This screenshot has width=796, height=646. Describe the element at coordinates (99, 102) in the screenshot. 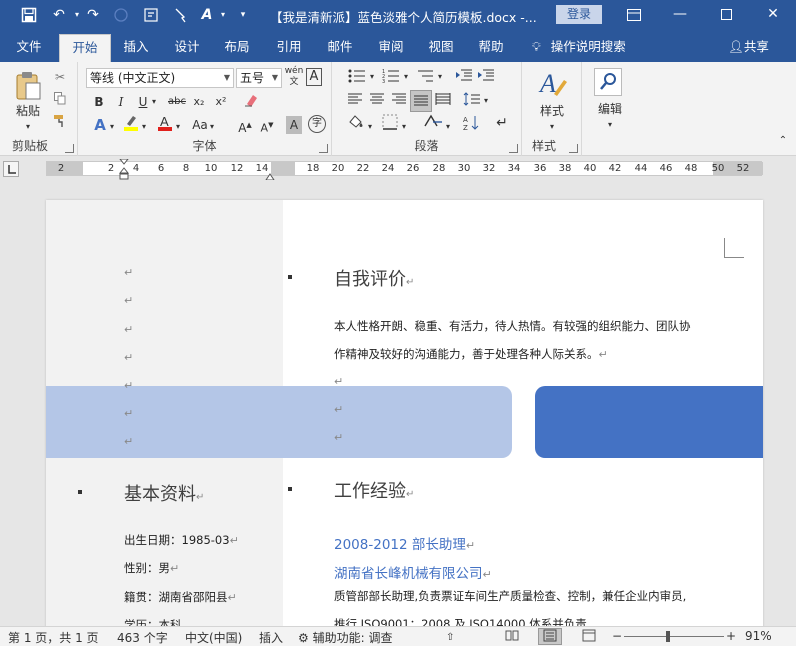

I see `bold-icon: B` at that location.